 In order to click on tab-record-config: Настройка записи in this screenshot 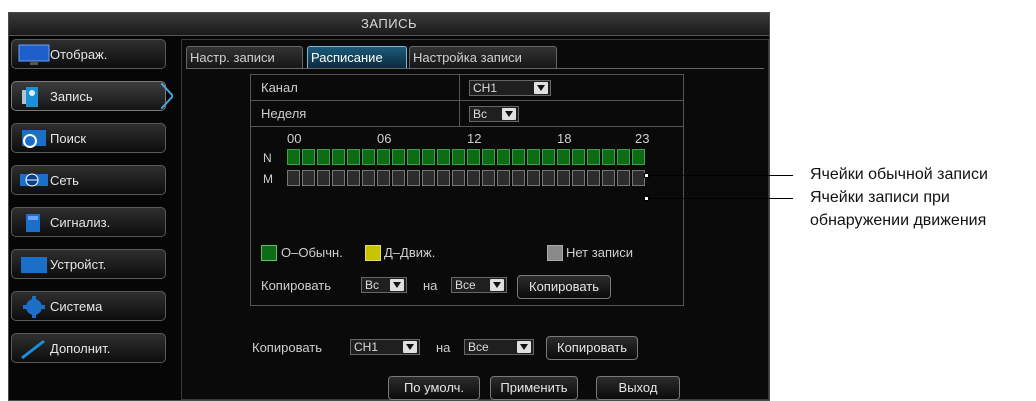, I will do `click(483, 57)`.